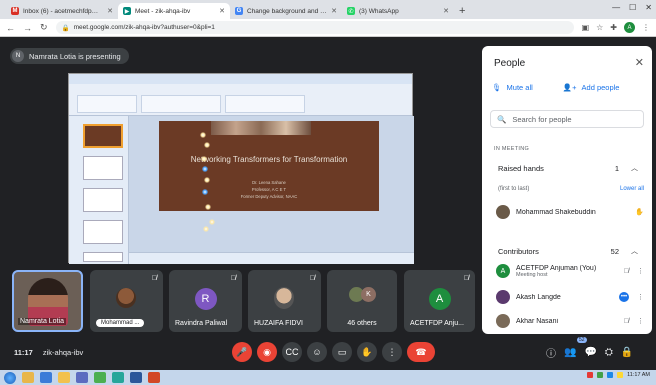  I want to click on pdf-icon, so click(154, 377).